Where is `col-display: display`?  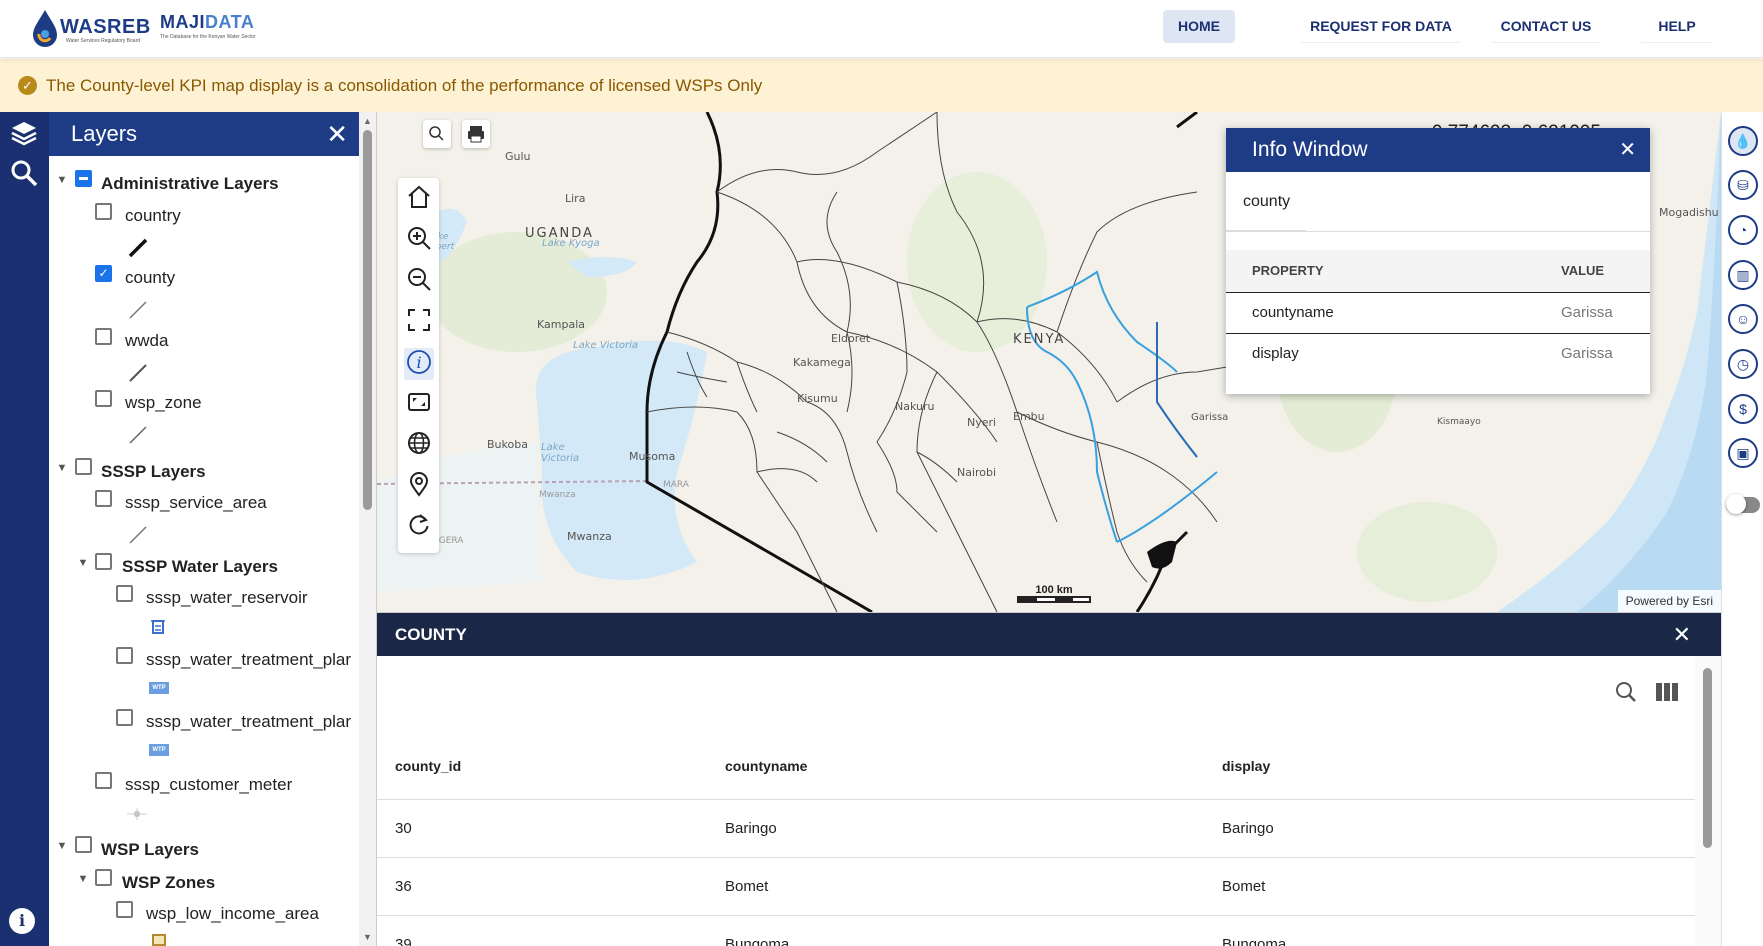 col-display: display is located at coordinates (1449, 766).